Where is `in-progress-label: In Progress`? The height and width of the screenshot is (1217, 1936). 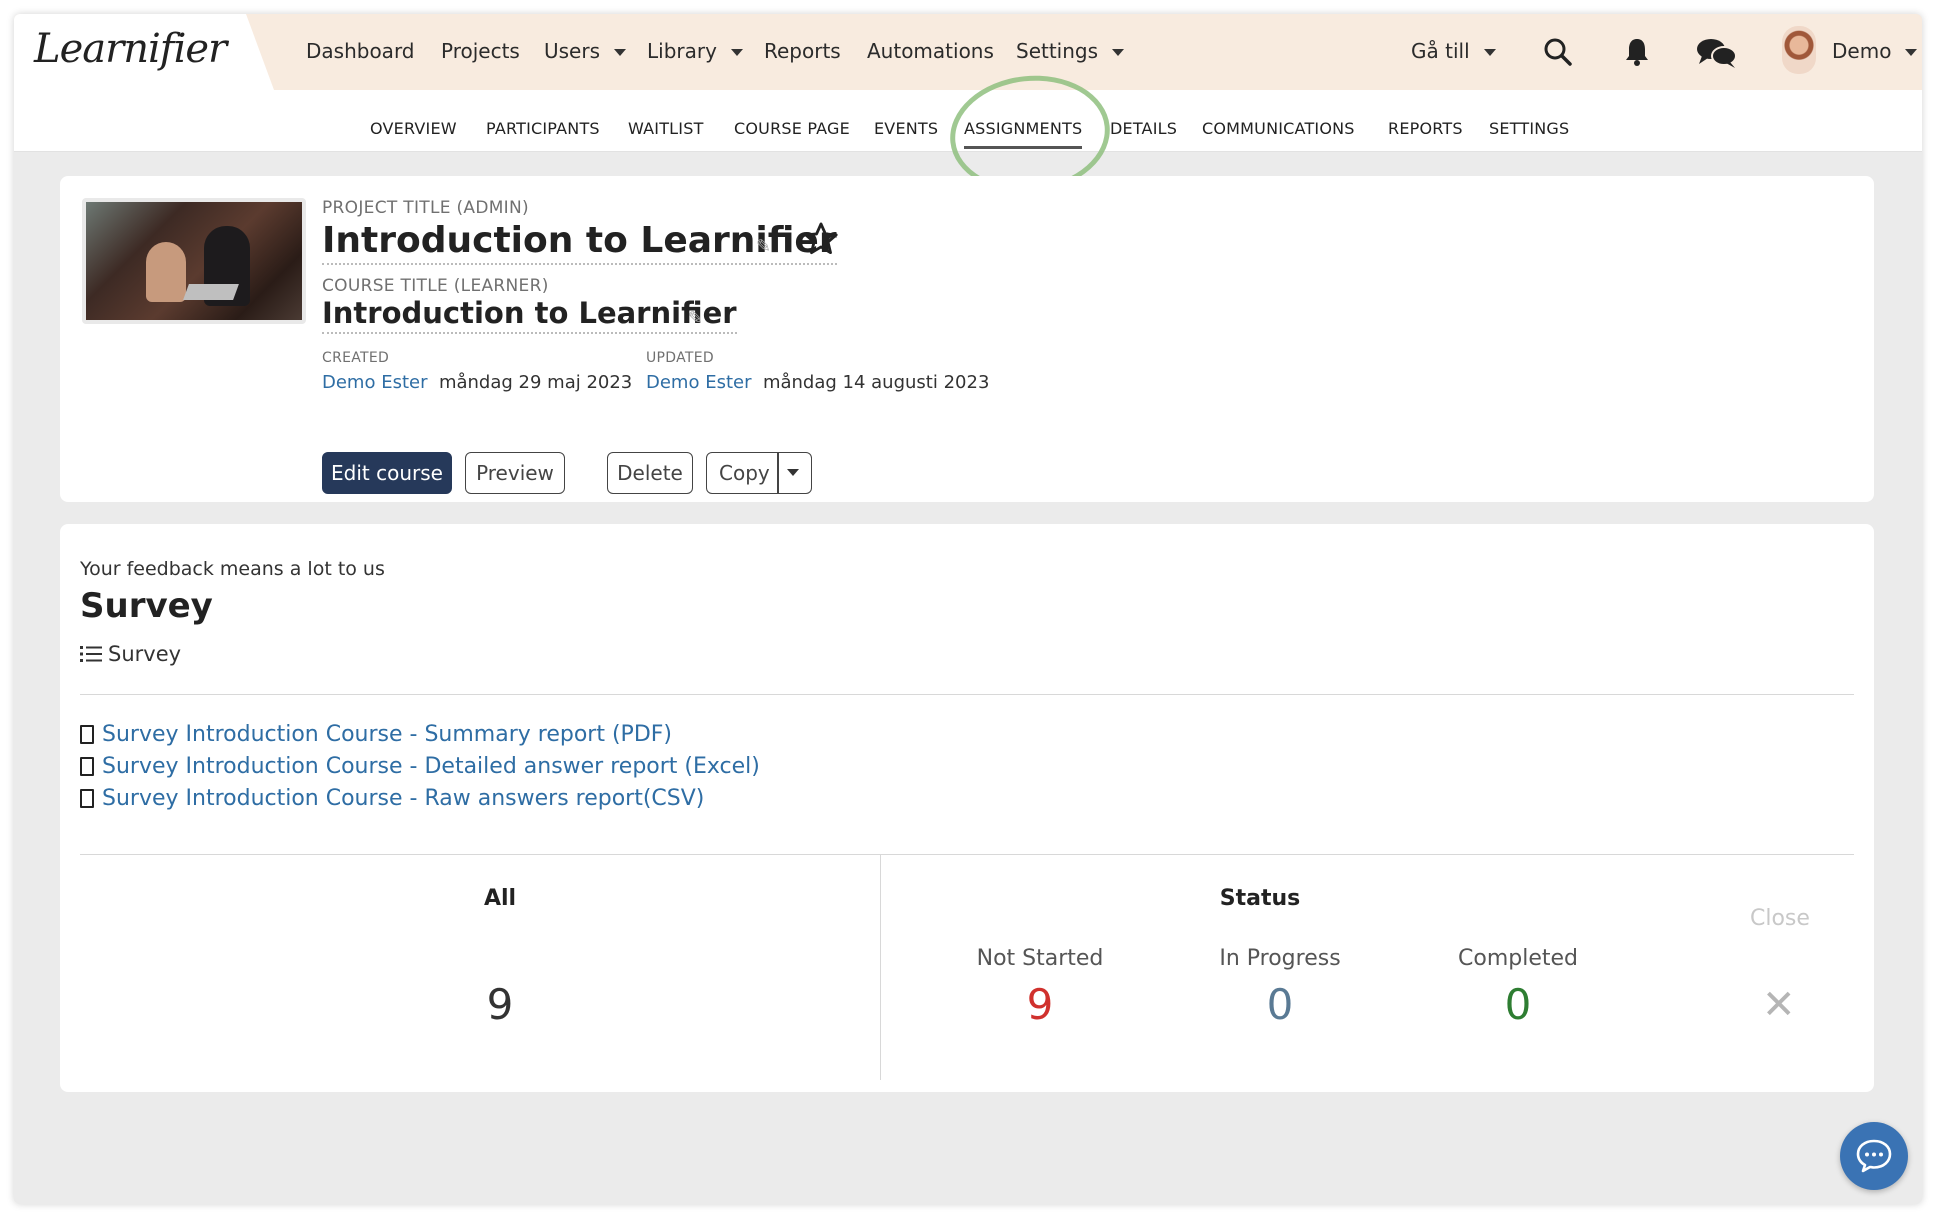
in-progress-label: In Progress is located at coordinates (1280, 958).